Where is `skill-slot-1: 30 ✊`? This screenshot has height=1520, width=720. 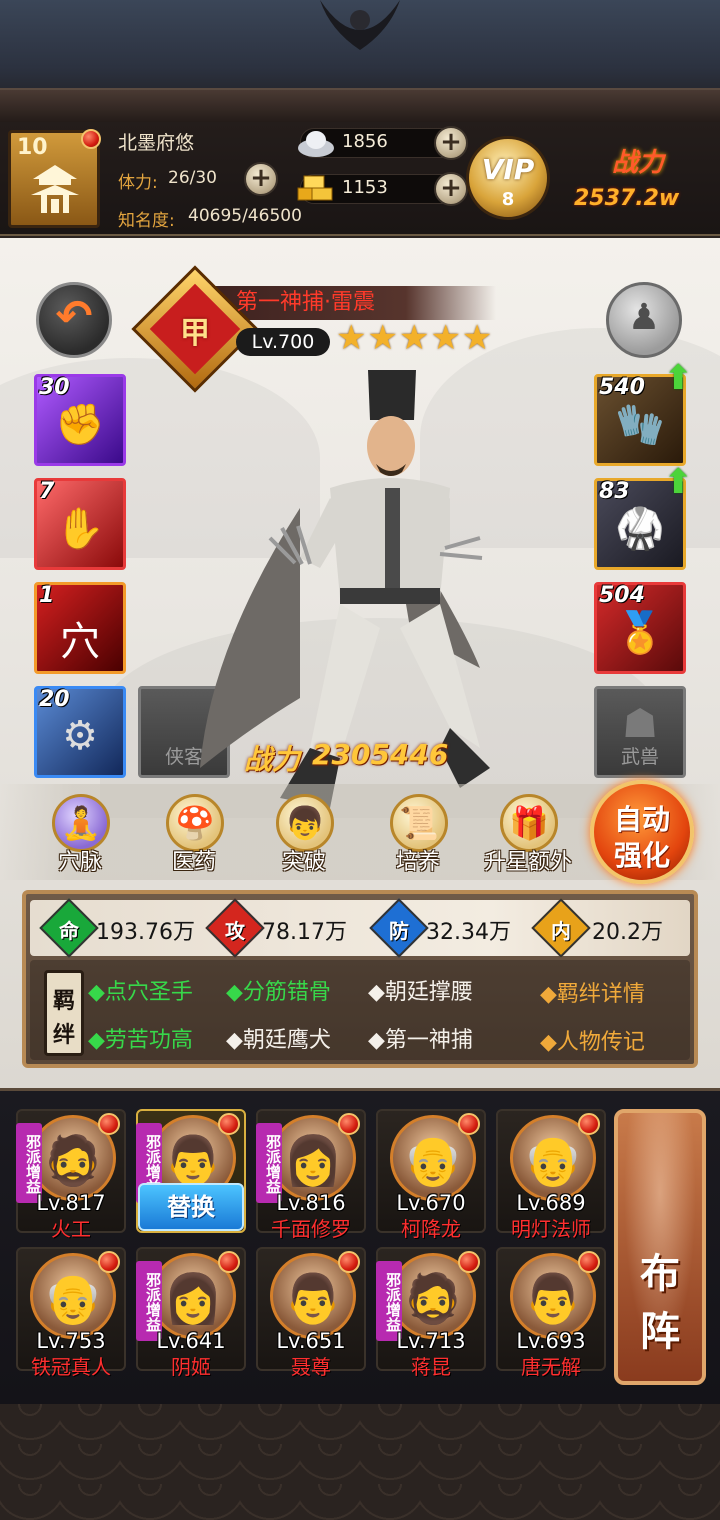
skill-slot-1: 30 ✊ is located at coordinates (80, 420).